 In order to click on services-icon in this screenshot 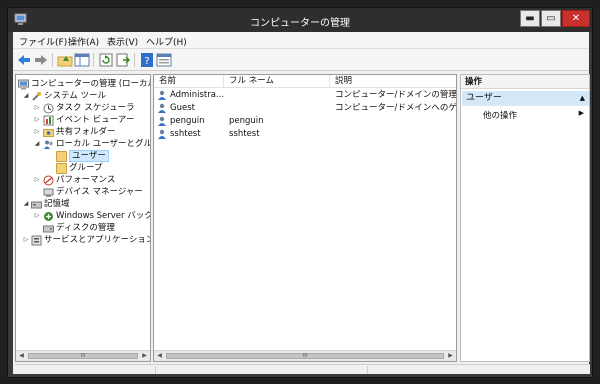, I will do `click(36, 240)`.